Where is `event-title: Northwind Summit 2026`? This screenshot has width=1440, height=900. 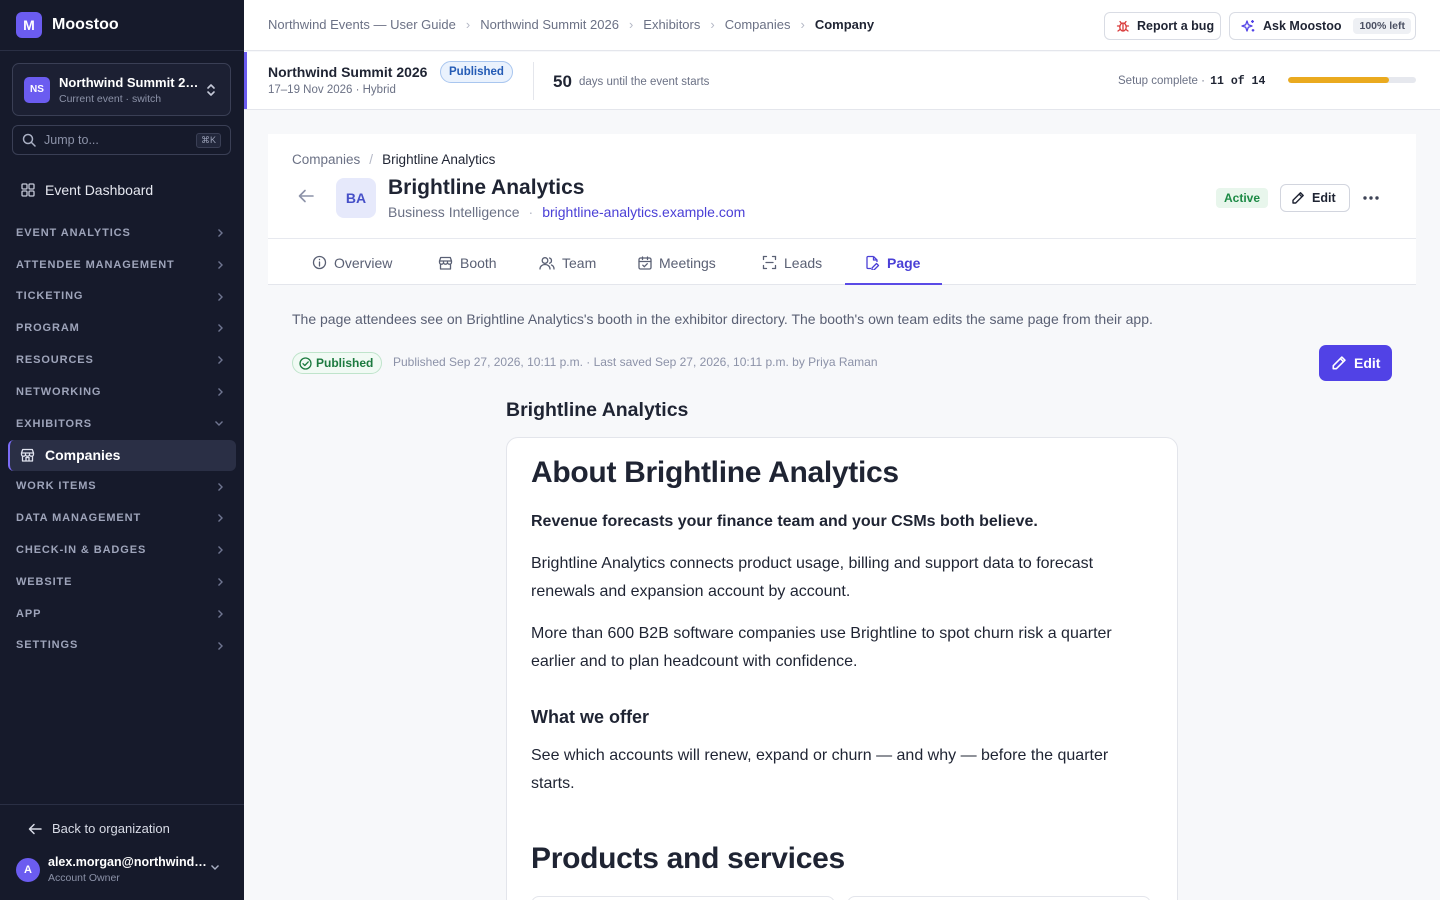 event-title: Northwind Summit 2026 is located at coordinates (348, 72).